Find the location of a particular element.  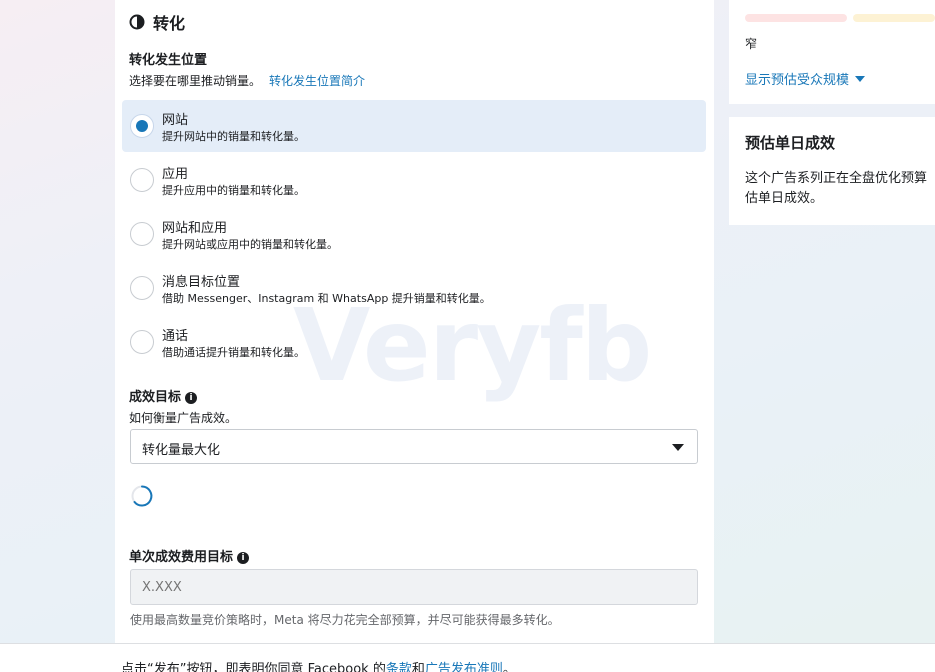

performance-goal-value: 转化量最大化 is located at coordinates (181, 450).